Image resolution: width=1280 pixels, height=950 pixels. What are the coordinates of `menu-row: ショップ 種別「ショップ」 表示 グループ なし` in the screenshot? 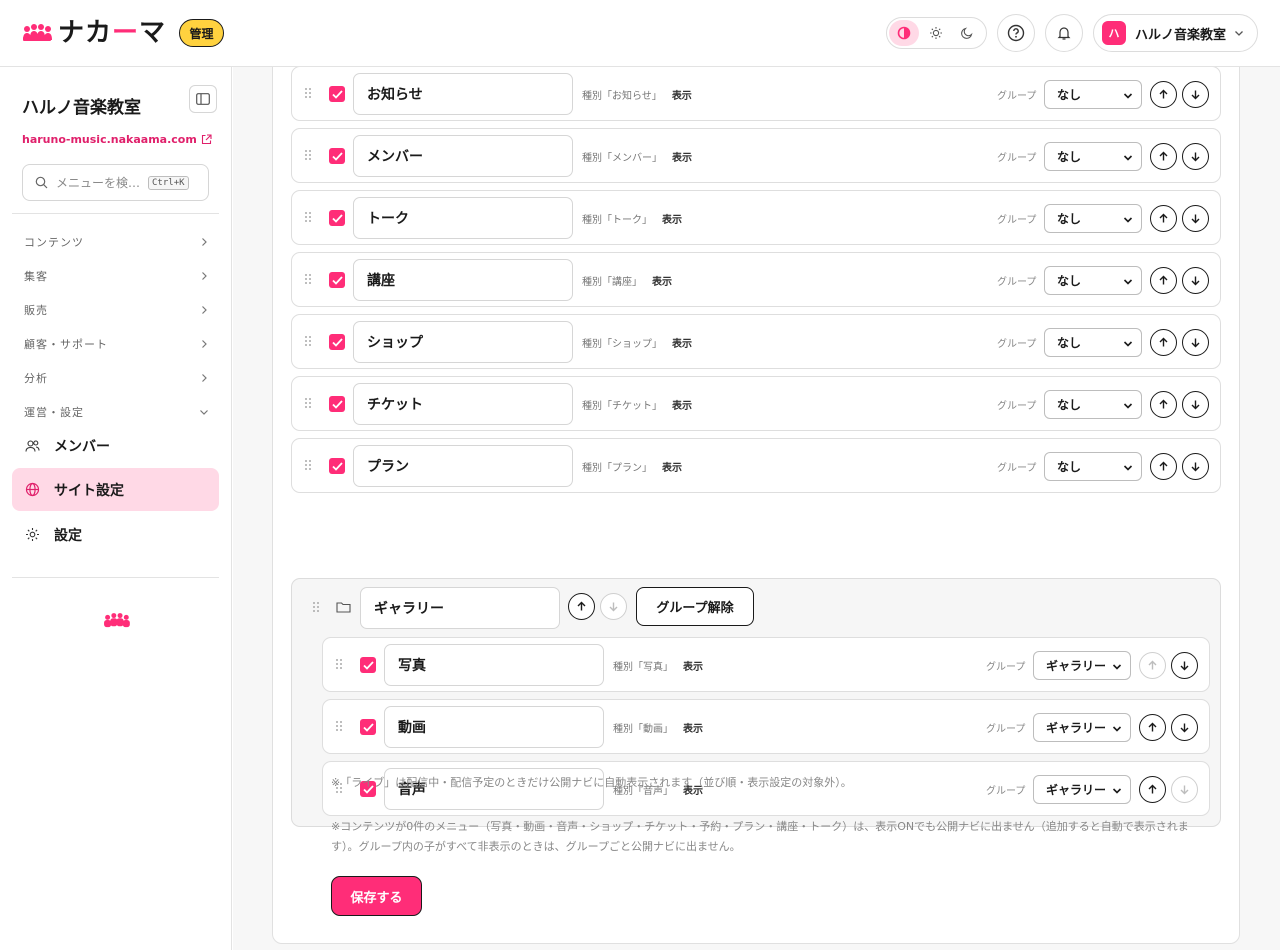 It's located at (756, 341).